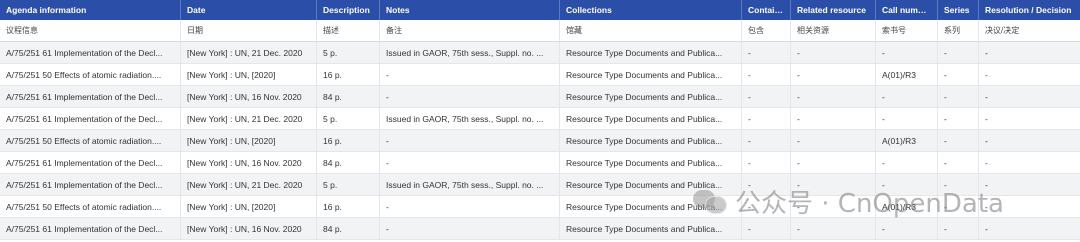 The width and height of the screenshot is (1080, 242). I want to click on column-header-label: Contains, so click(766, 10).